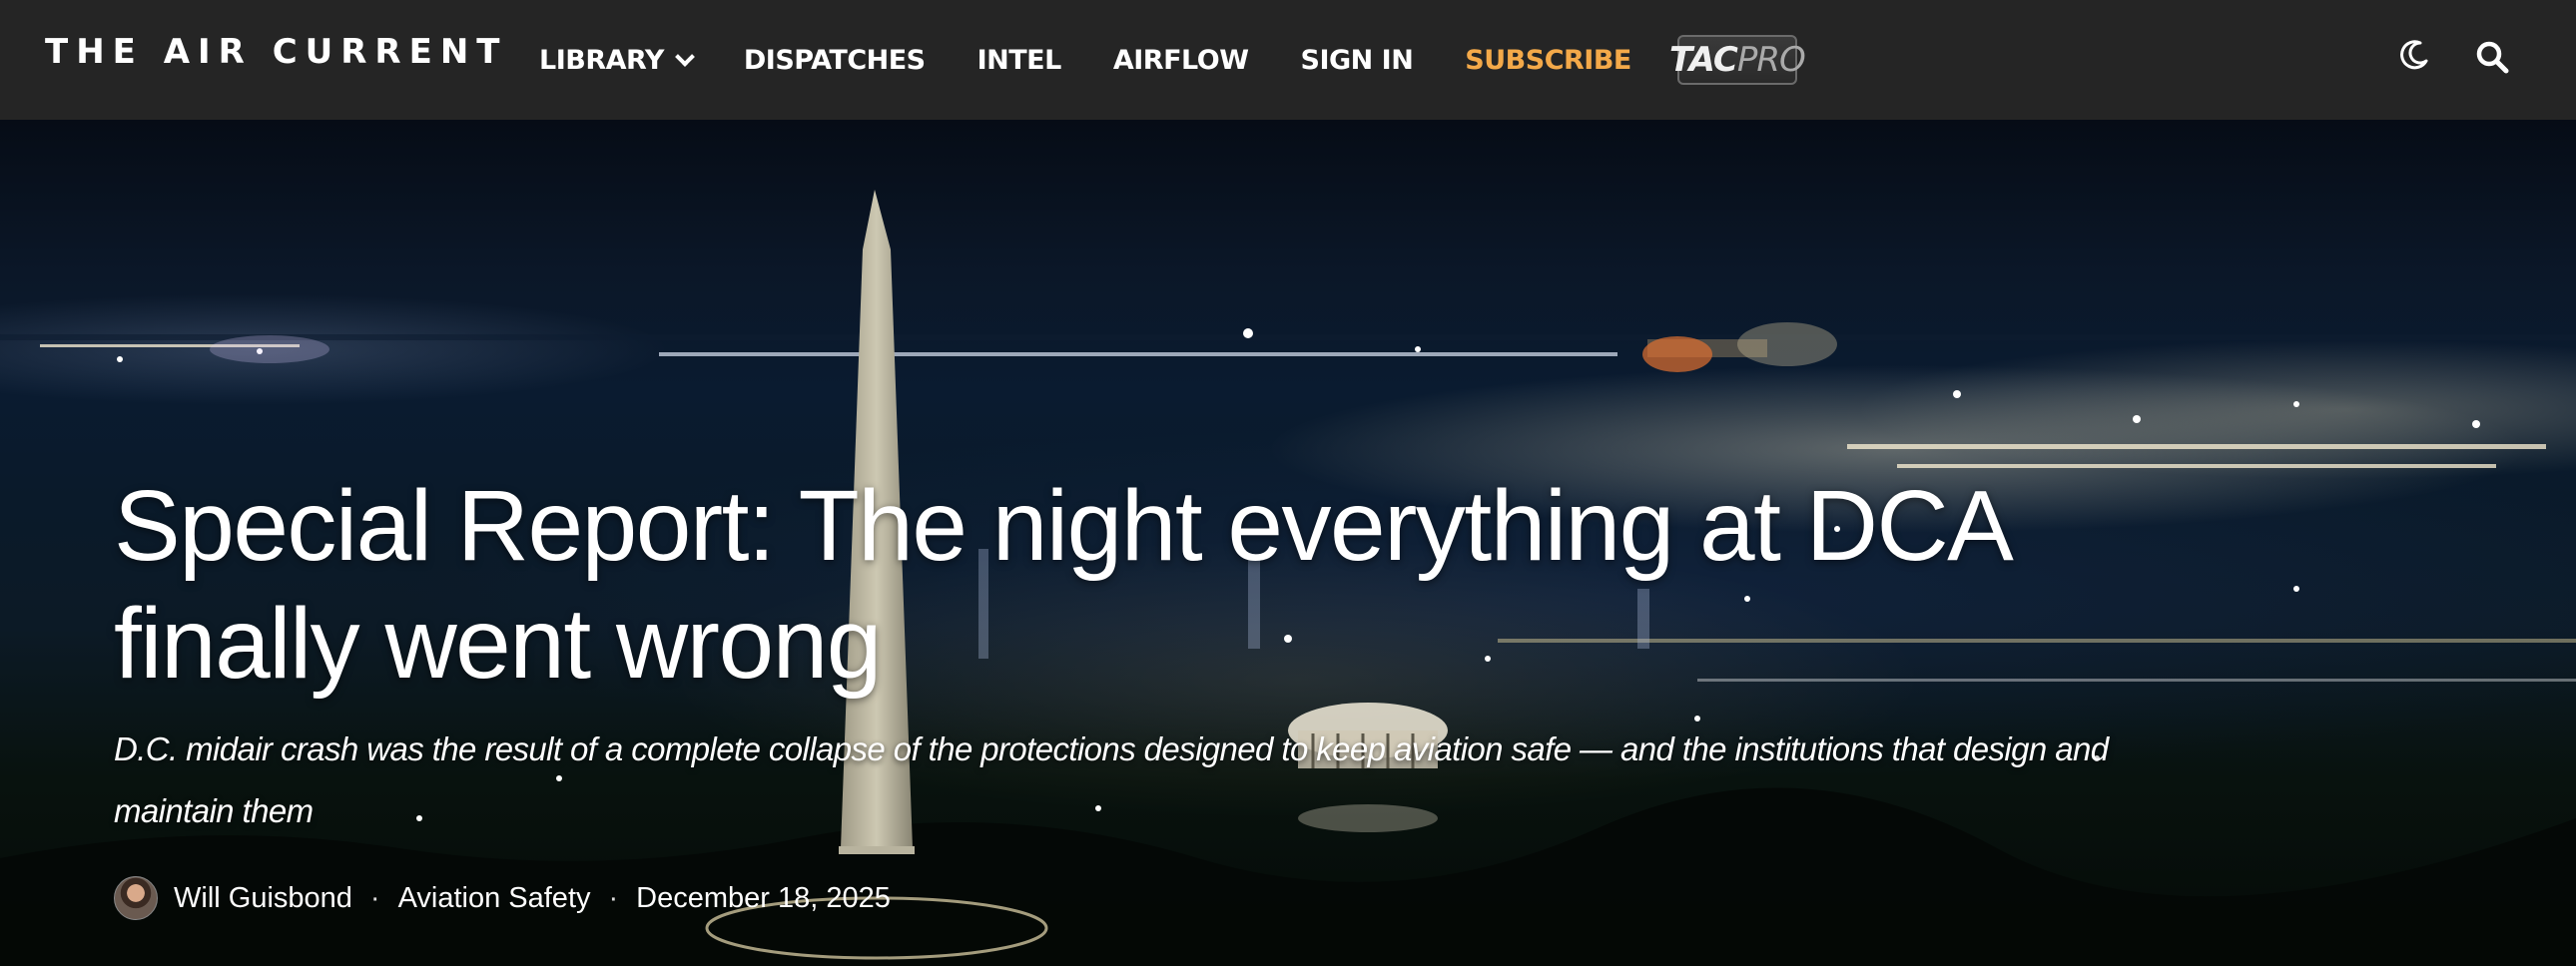 This screenshot has width=2576, height=966. Describe the element at coordinates (276, 52) in the screenshot. I see `site-logo: THE AIR CURRENT` at that location.